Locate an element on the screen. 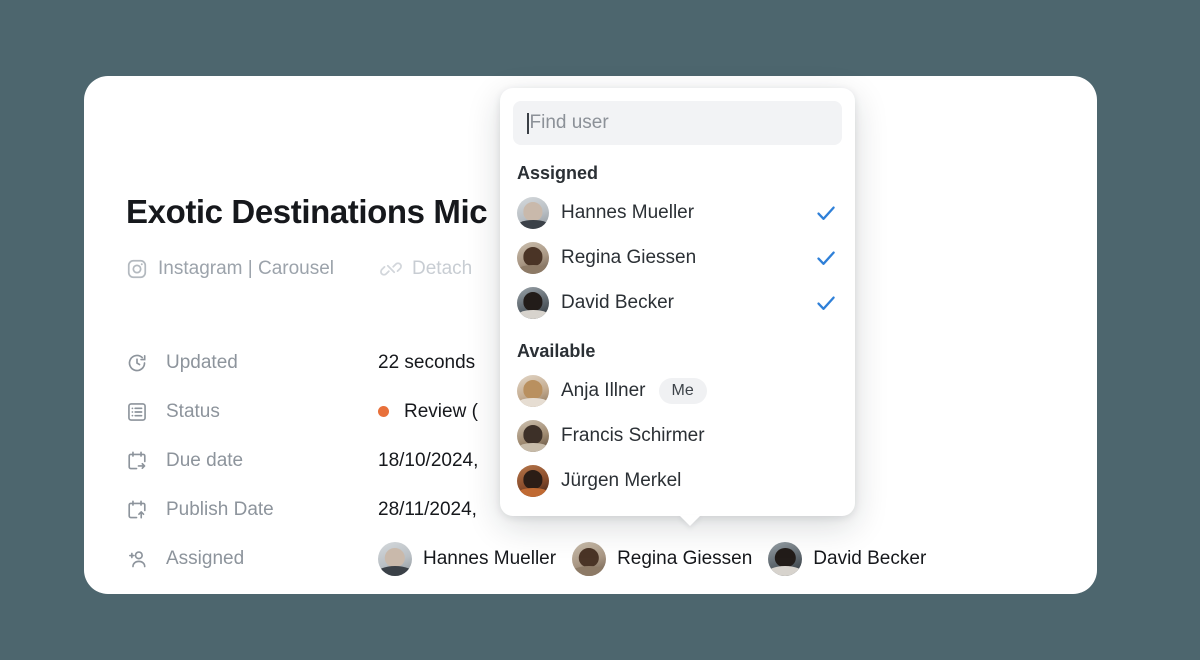  due-date-text: 18/10/2024, is located at coordinates (428, 460).